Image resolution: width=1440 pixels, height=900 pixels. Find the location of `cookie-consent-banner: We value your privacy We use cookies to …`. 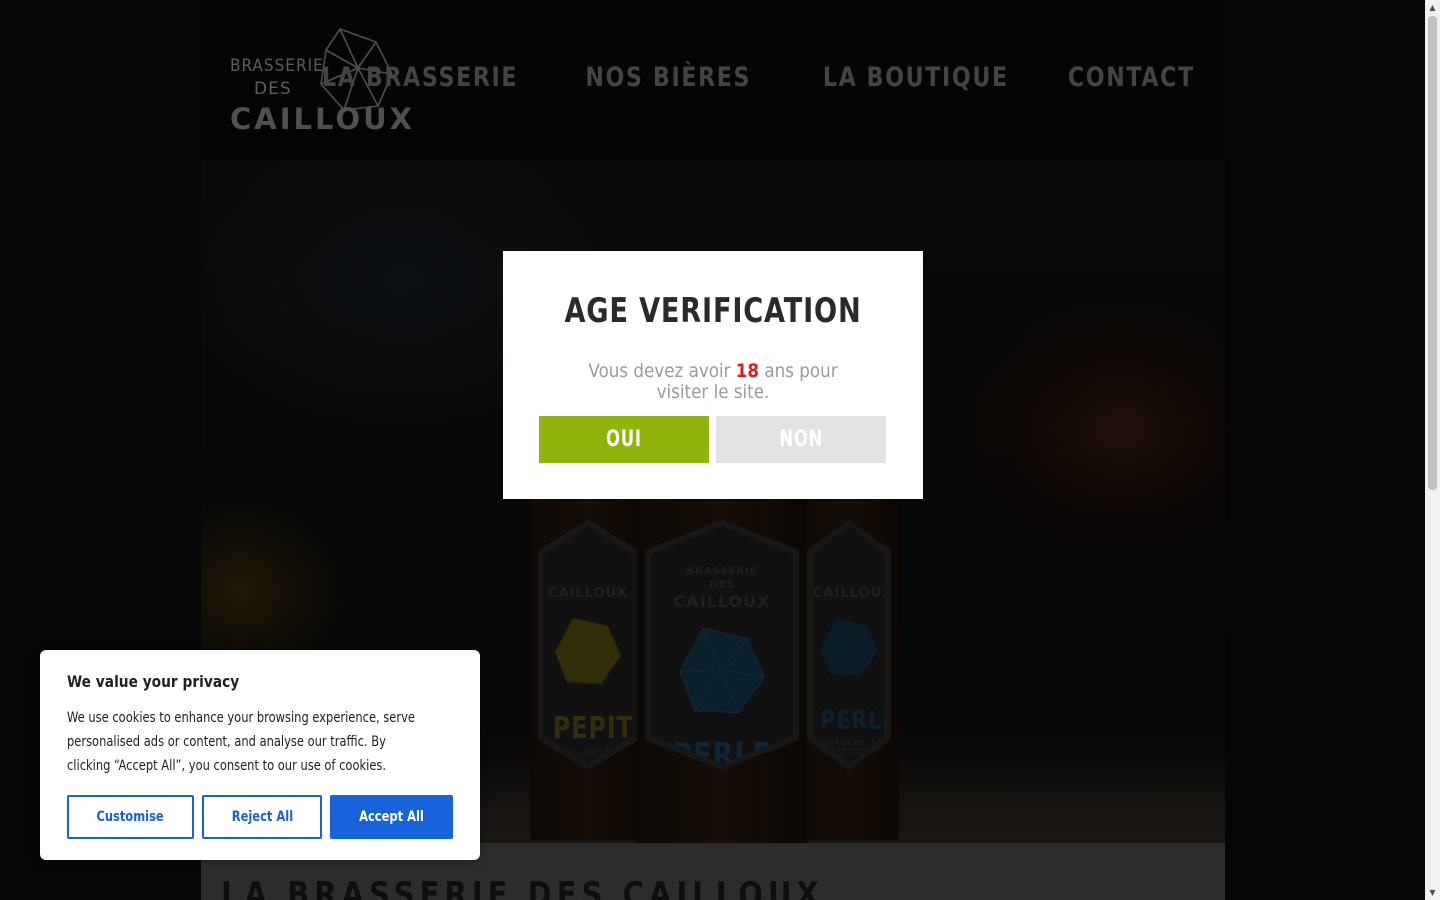

cookie-consent-banner: We value your privacy We use cookies to … is located at coordinates (260, 755).